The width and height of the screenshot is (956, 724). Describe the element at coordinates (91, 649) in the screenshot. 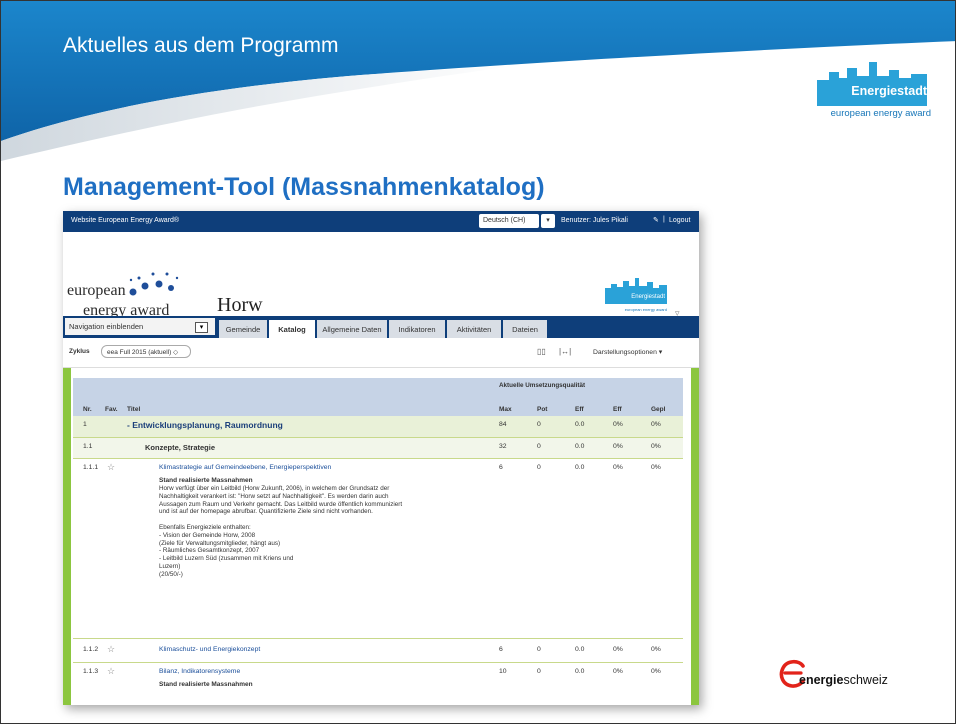

I see `row-nr: 1.1.2` at that location.